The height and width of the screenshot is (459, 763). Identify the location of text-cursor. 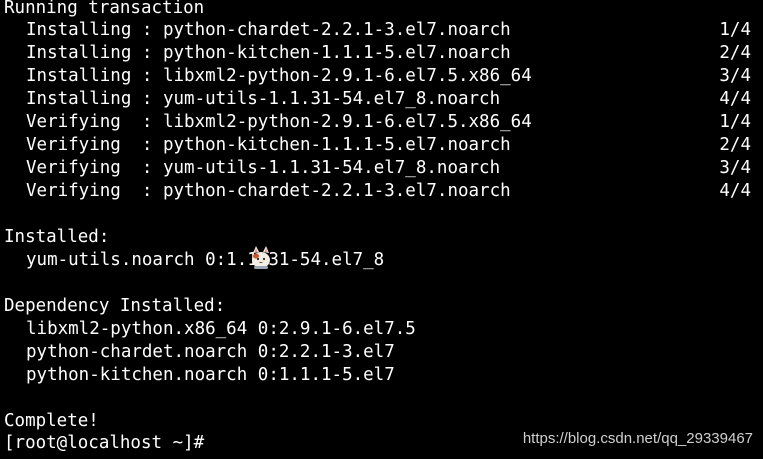
(209, 442).